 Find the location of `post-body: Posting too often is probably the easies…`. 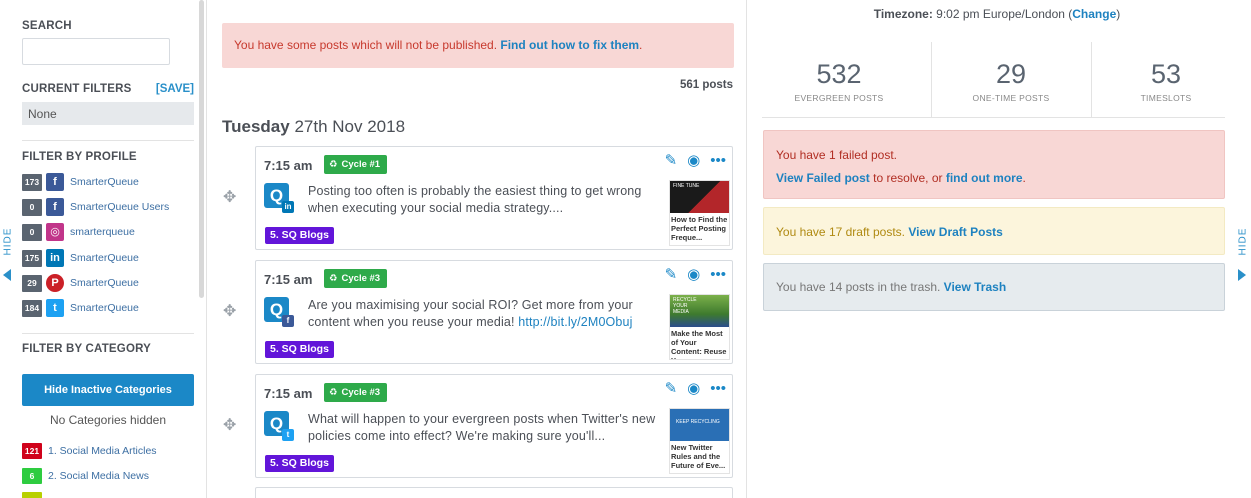

post-body: Posting too often is probably the easies… is located at coordinates (475, 199).